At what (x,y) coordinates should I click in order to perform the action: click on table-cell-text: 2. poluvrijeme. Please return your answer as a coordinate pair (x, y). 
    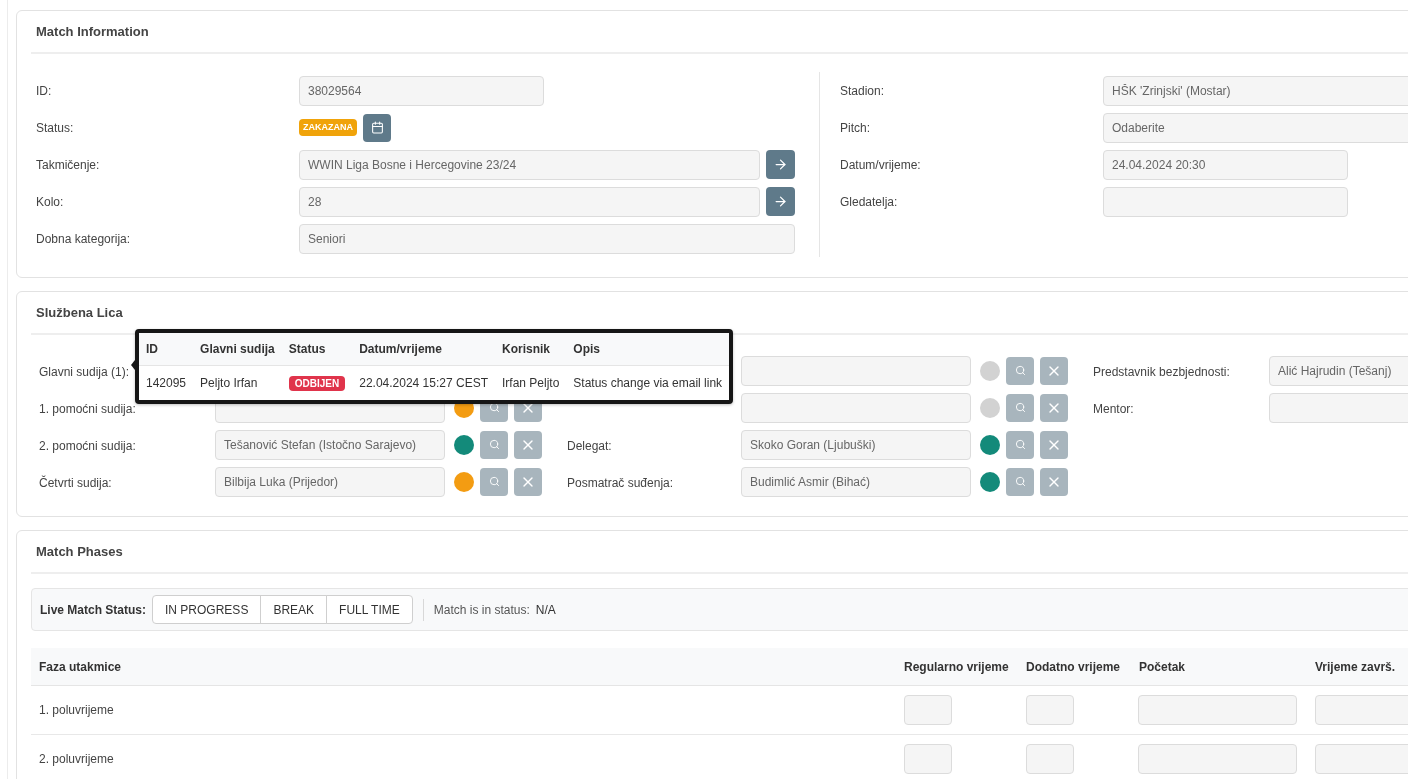
    Looking at the image, I should click on (76, 759).